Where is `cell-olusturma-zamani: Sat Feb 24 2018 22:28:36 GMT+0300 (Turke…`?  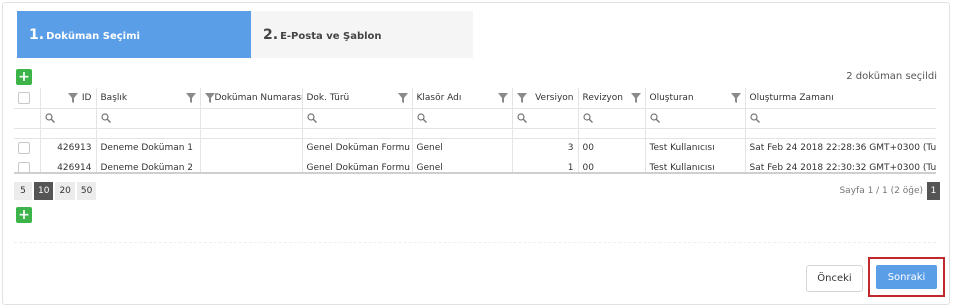
cell-olusturma-zamani: Sat Feb 24 2018 22:28:36 GMT+0300 (Turke… is located at coordinates (843, 148).